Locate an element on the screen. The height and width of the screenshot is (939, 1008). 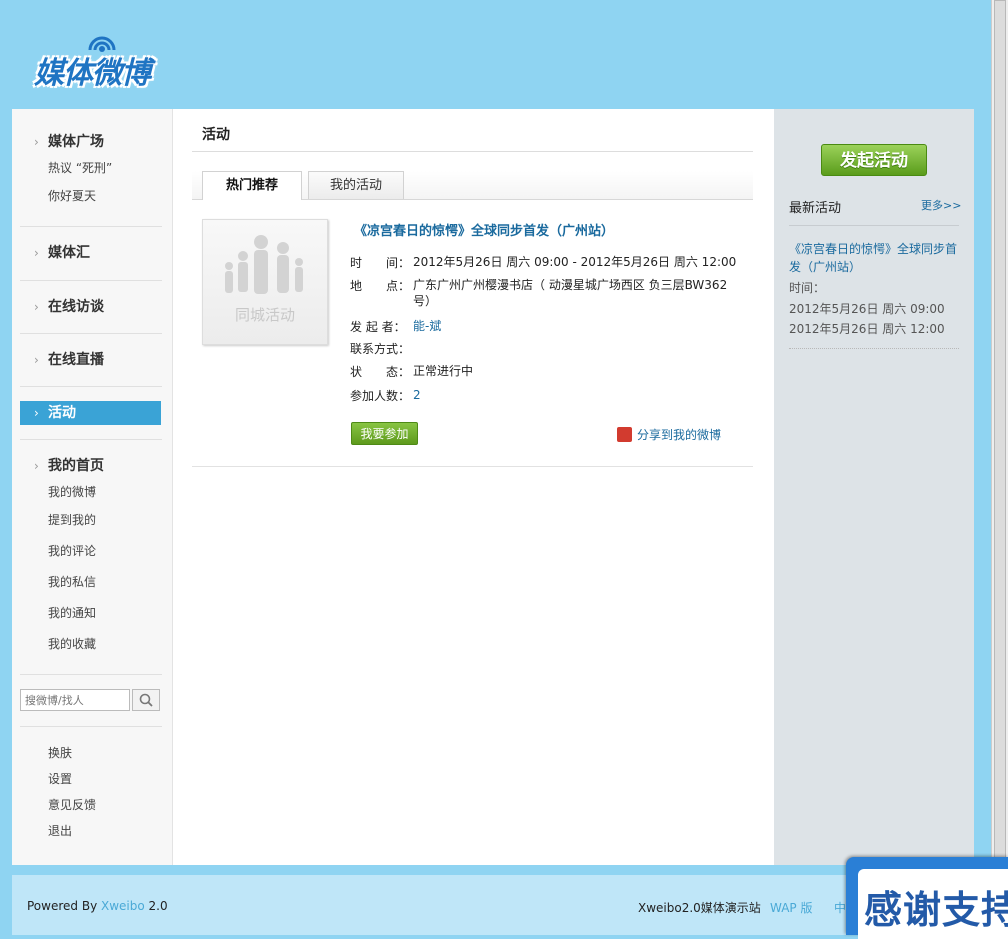
field-label: 时 间： is located at coordinates (380, 263).